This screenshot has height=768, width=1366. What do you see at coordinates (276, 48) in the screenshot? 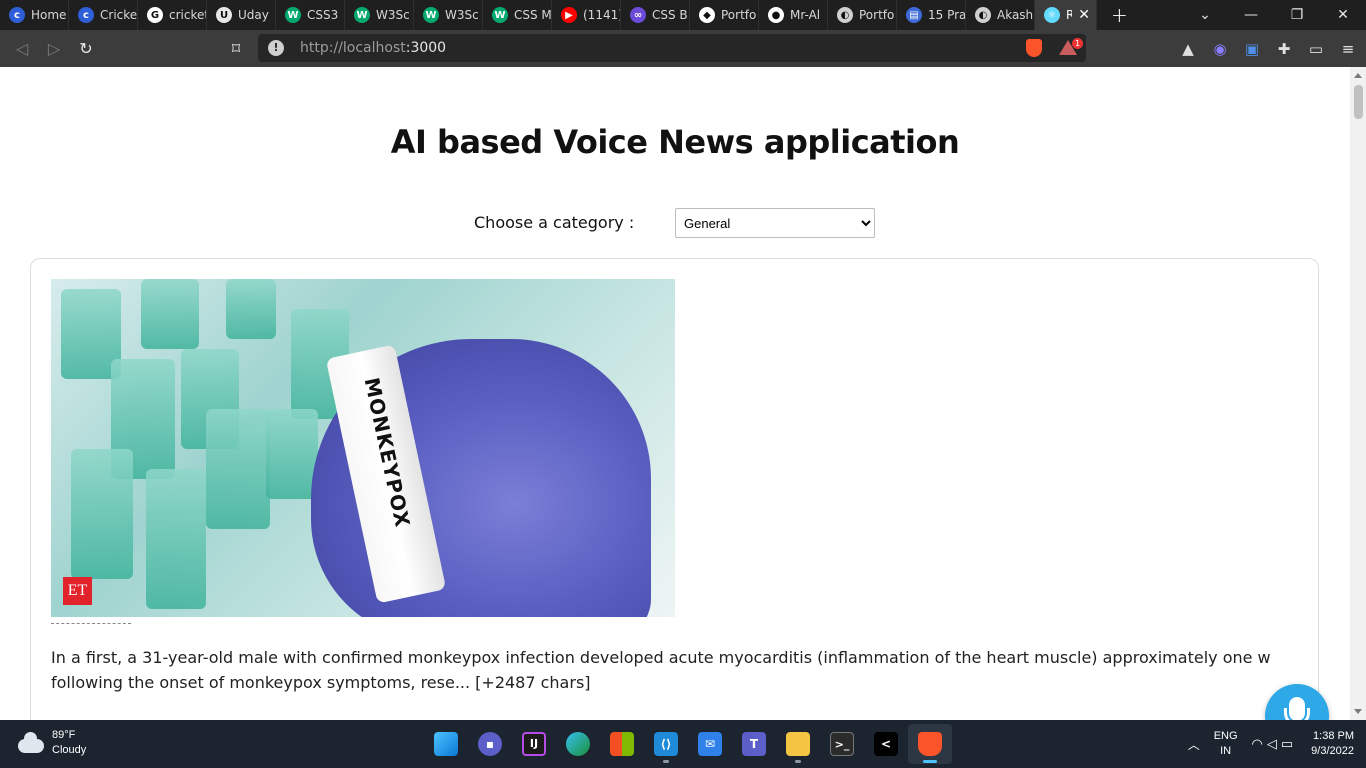
I see `site-info-icon: !` at bounding box center [276, 48].